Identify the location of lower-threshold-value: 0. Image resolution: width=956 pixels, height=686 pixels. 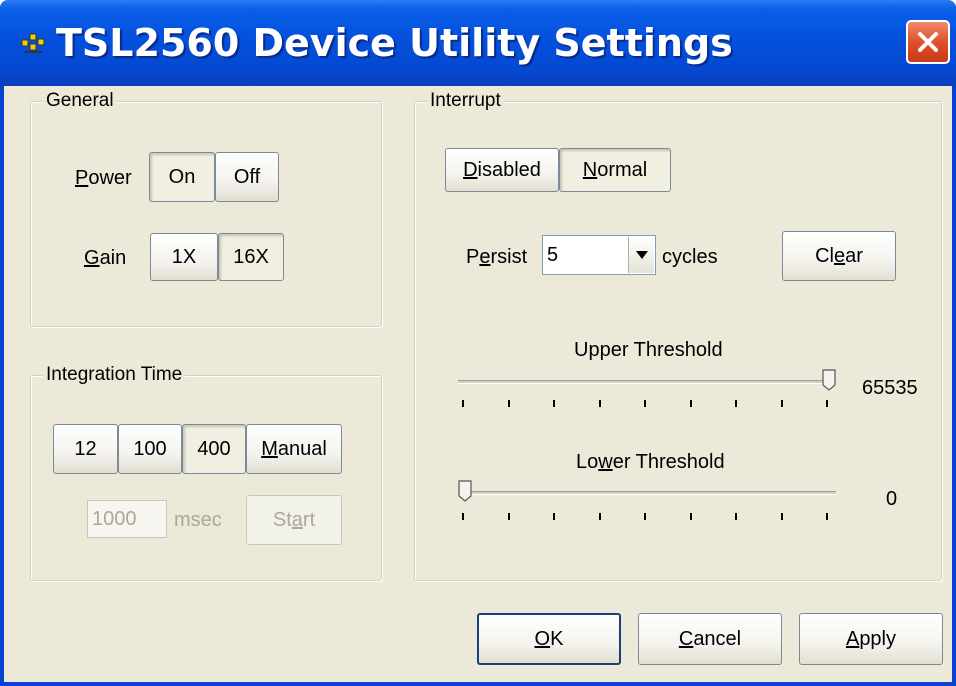
(892, 499).